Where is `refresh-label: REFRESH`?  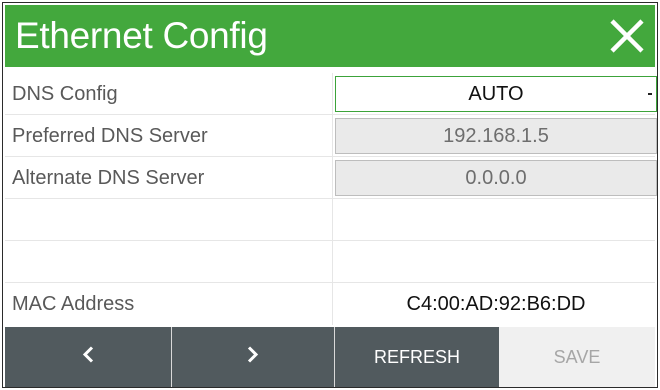
refresh-label: REFRESH is located at coordinates (416, 357).